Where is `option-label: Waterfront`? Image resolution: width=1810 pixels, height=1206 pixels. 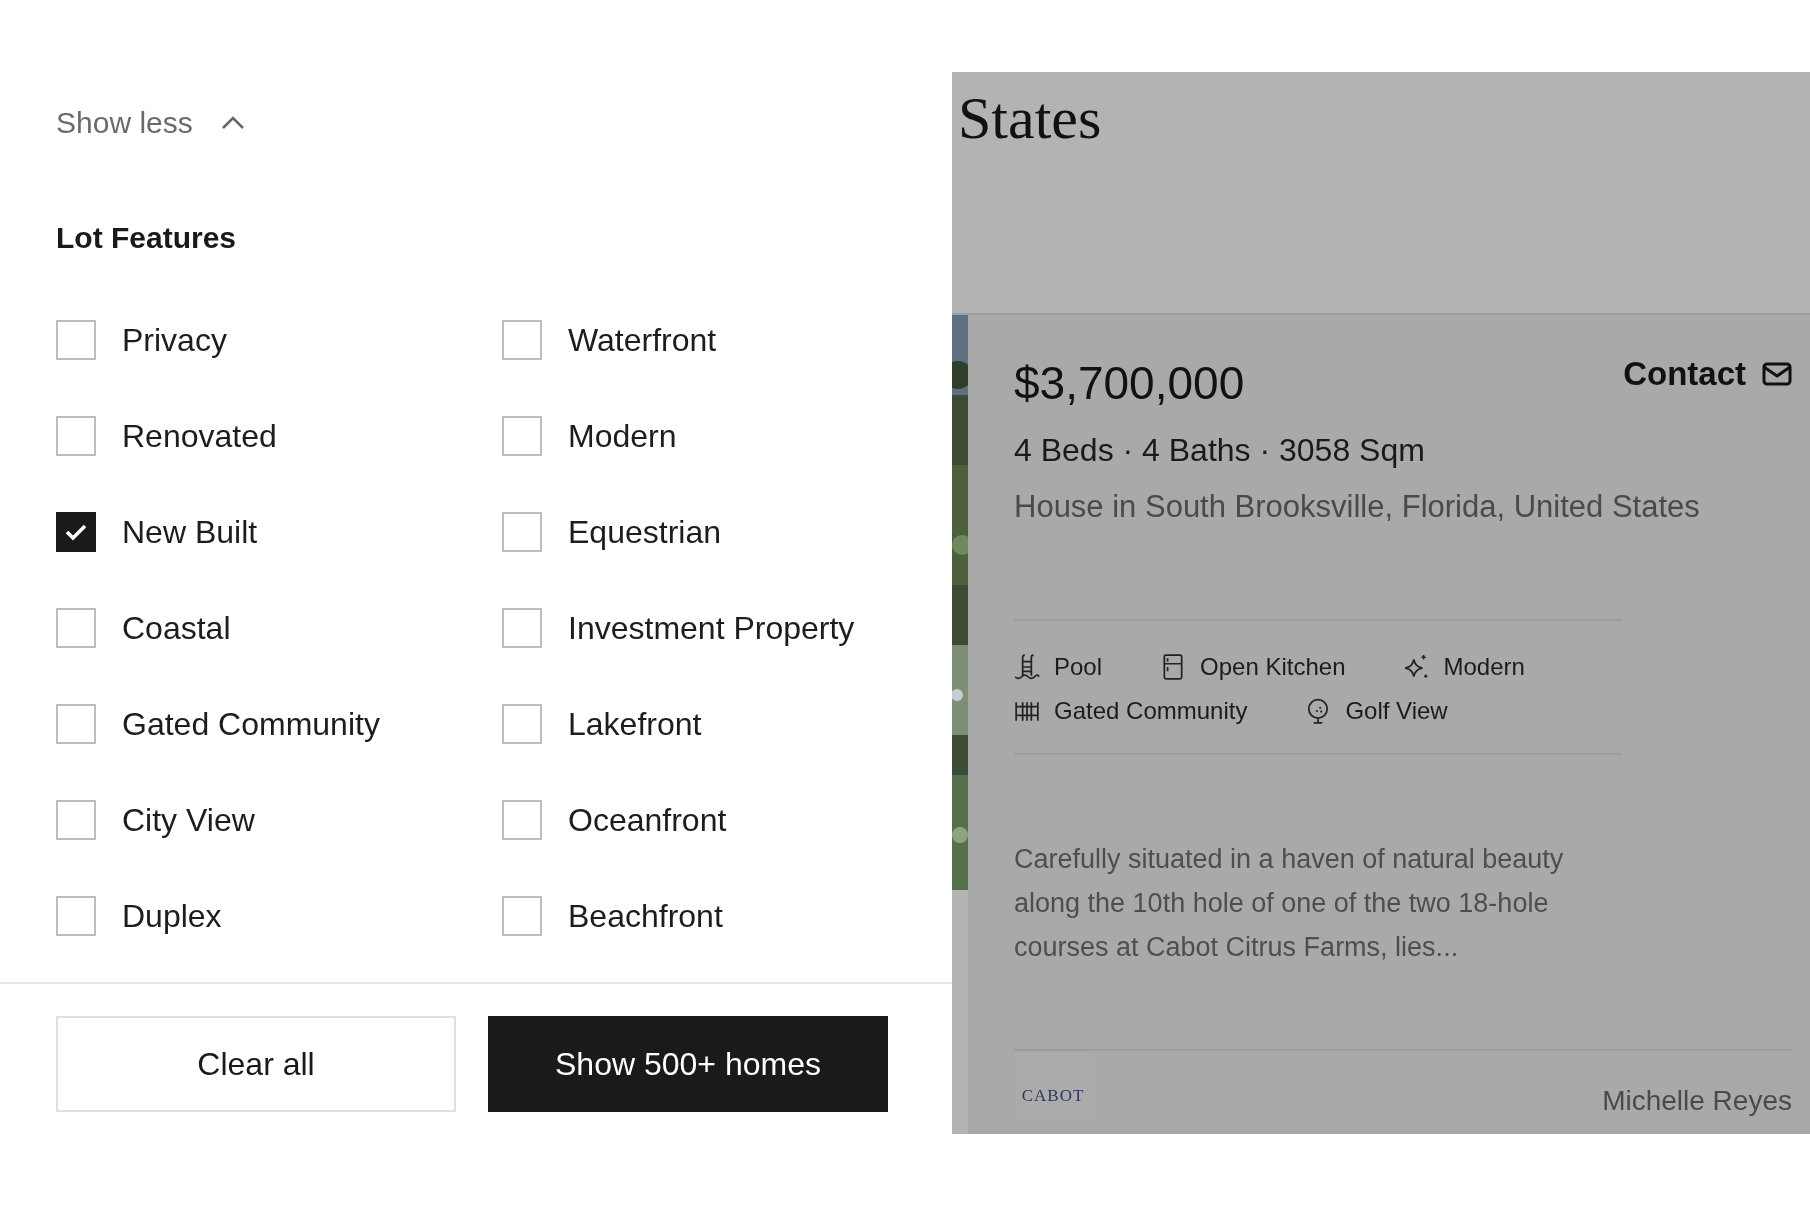
option-label: Waterfront is located at coordinates (642, 340).